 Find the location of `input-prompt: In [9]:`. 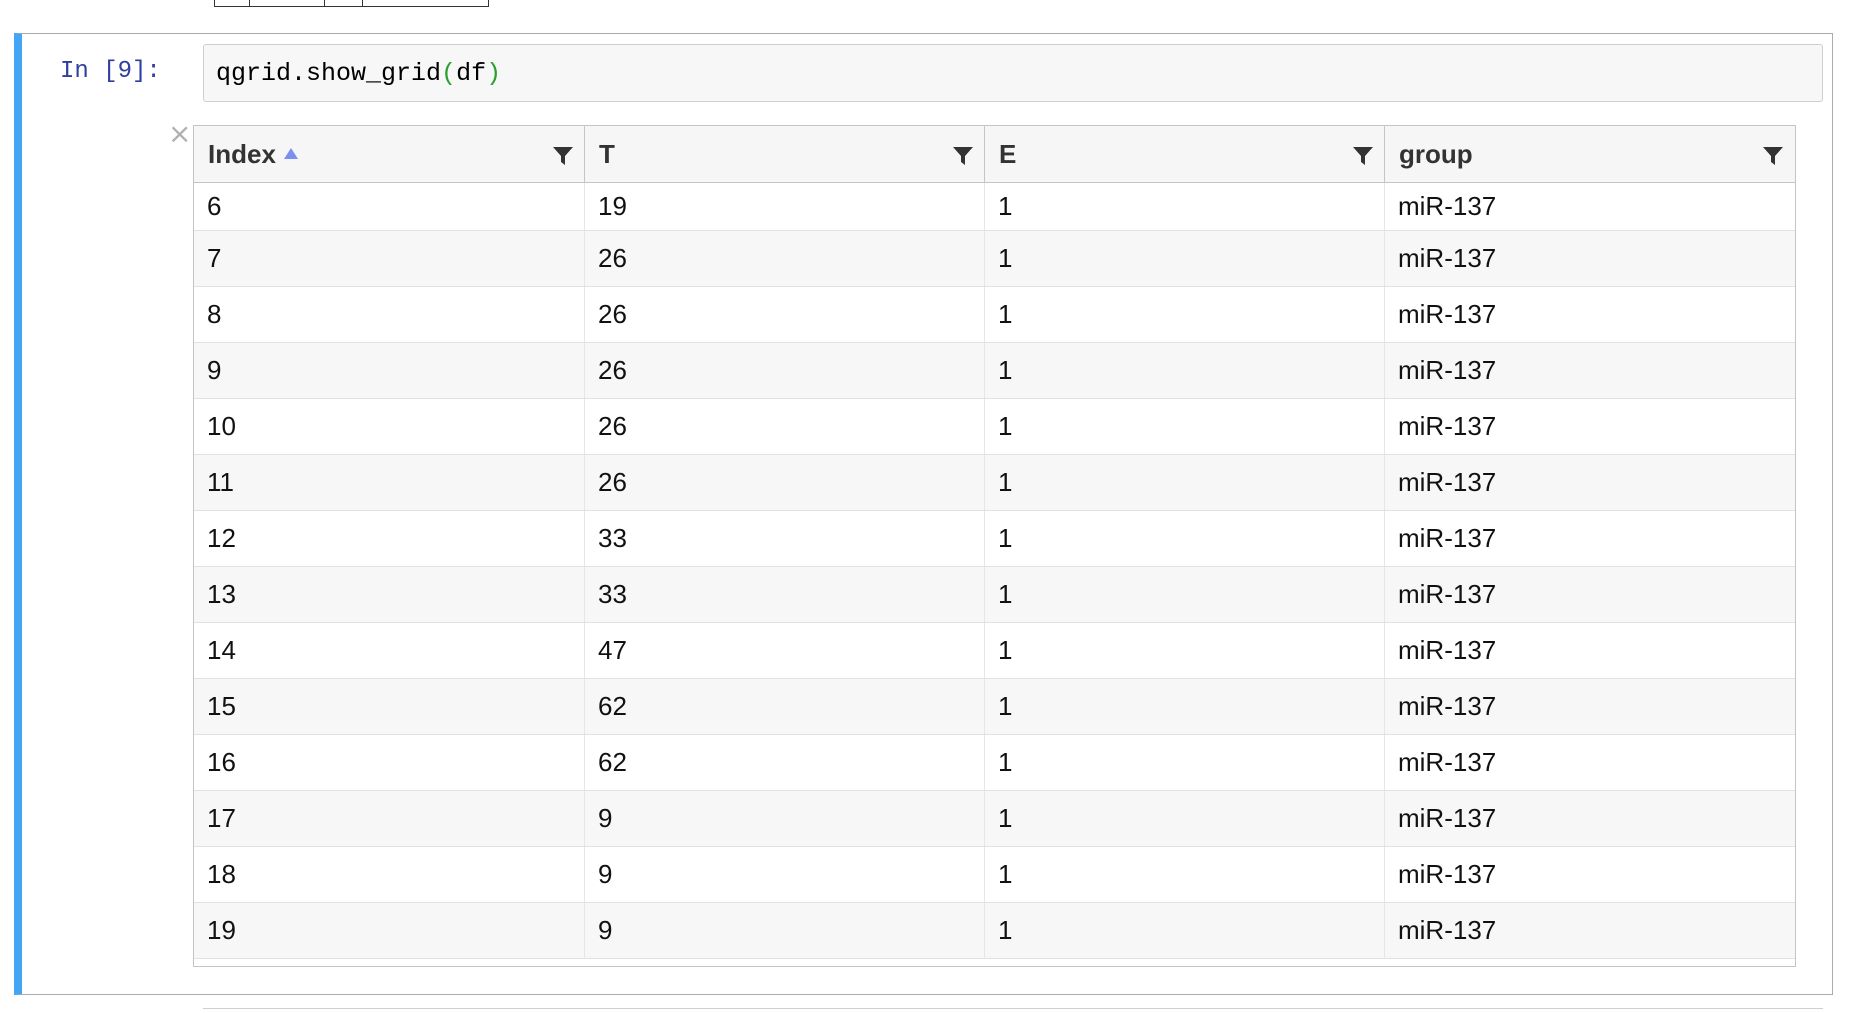

input-prompt: In [9]: is located at coordinates (110, 71).